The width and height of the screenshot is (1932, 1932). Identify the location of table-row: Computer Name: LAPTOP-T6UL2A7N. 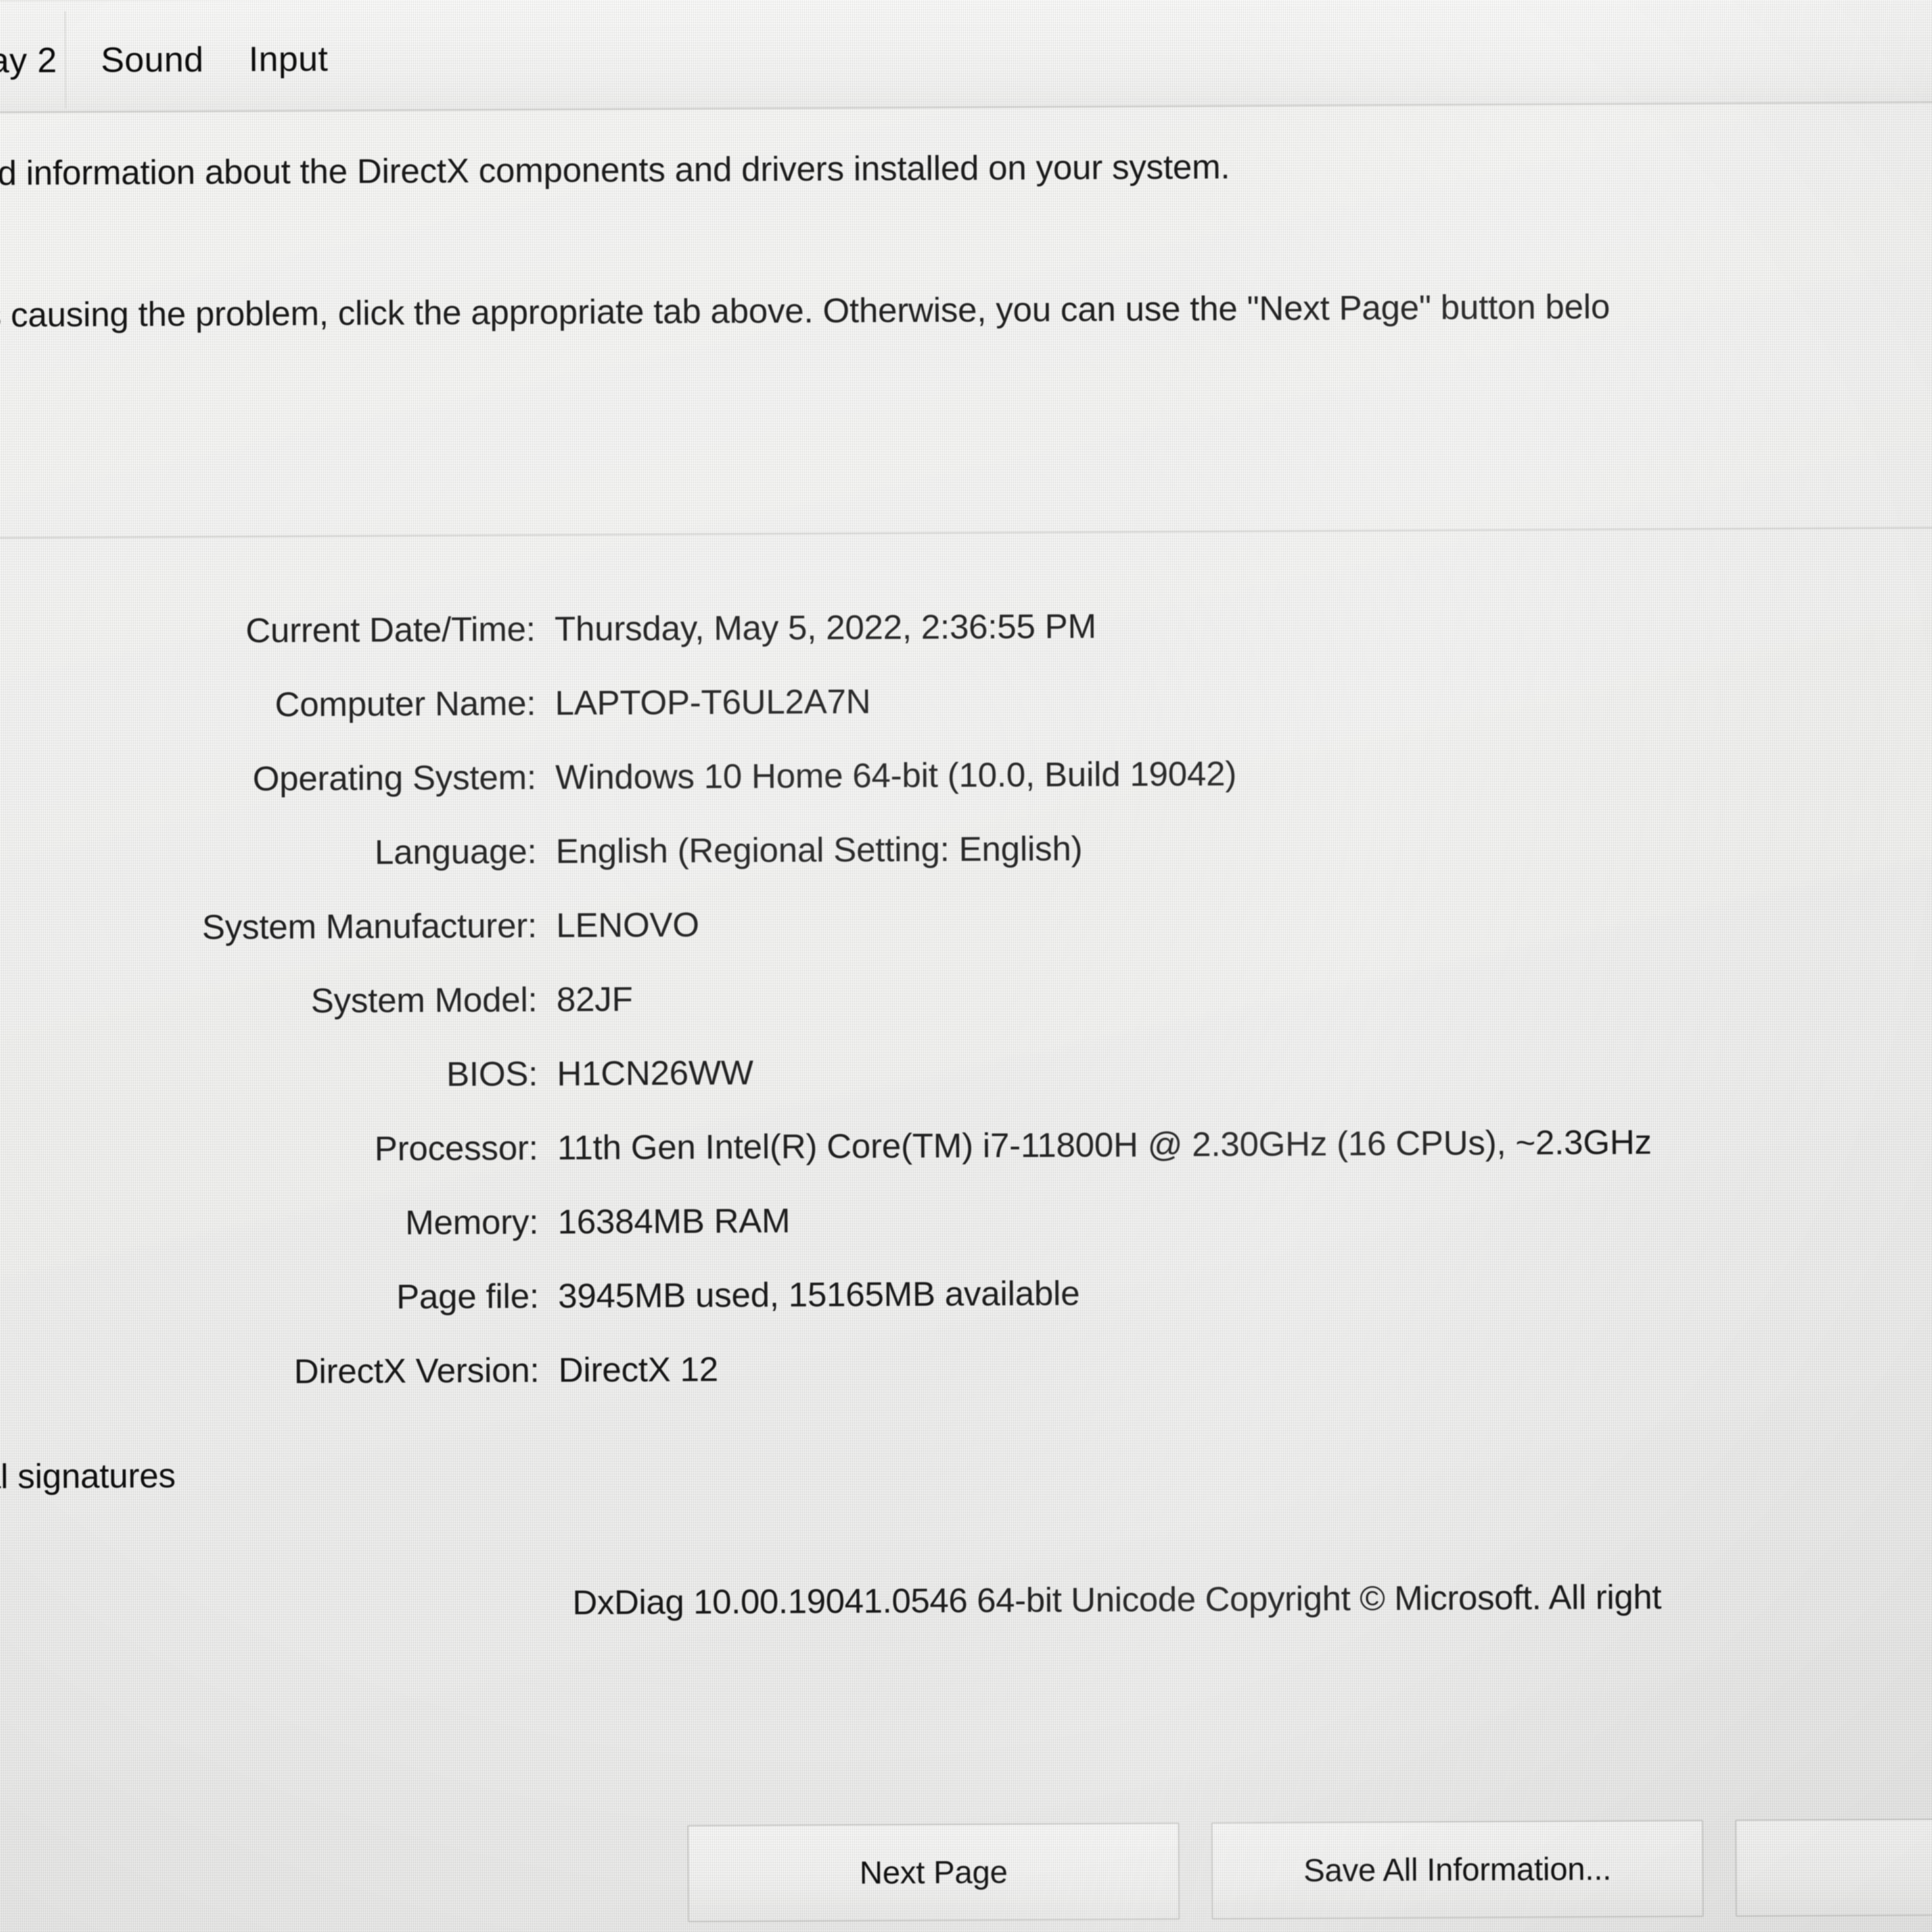
(966, 720).